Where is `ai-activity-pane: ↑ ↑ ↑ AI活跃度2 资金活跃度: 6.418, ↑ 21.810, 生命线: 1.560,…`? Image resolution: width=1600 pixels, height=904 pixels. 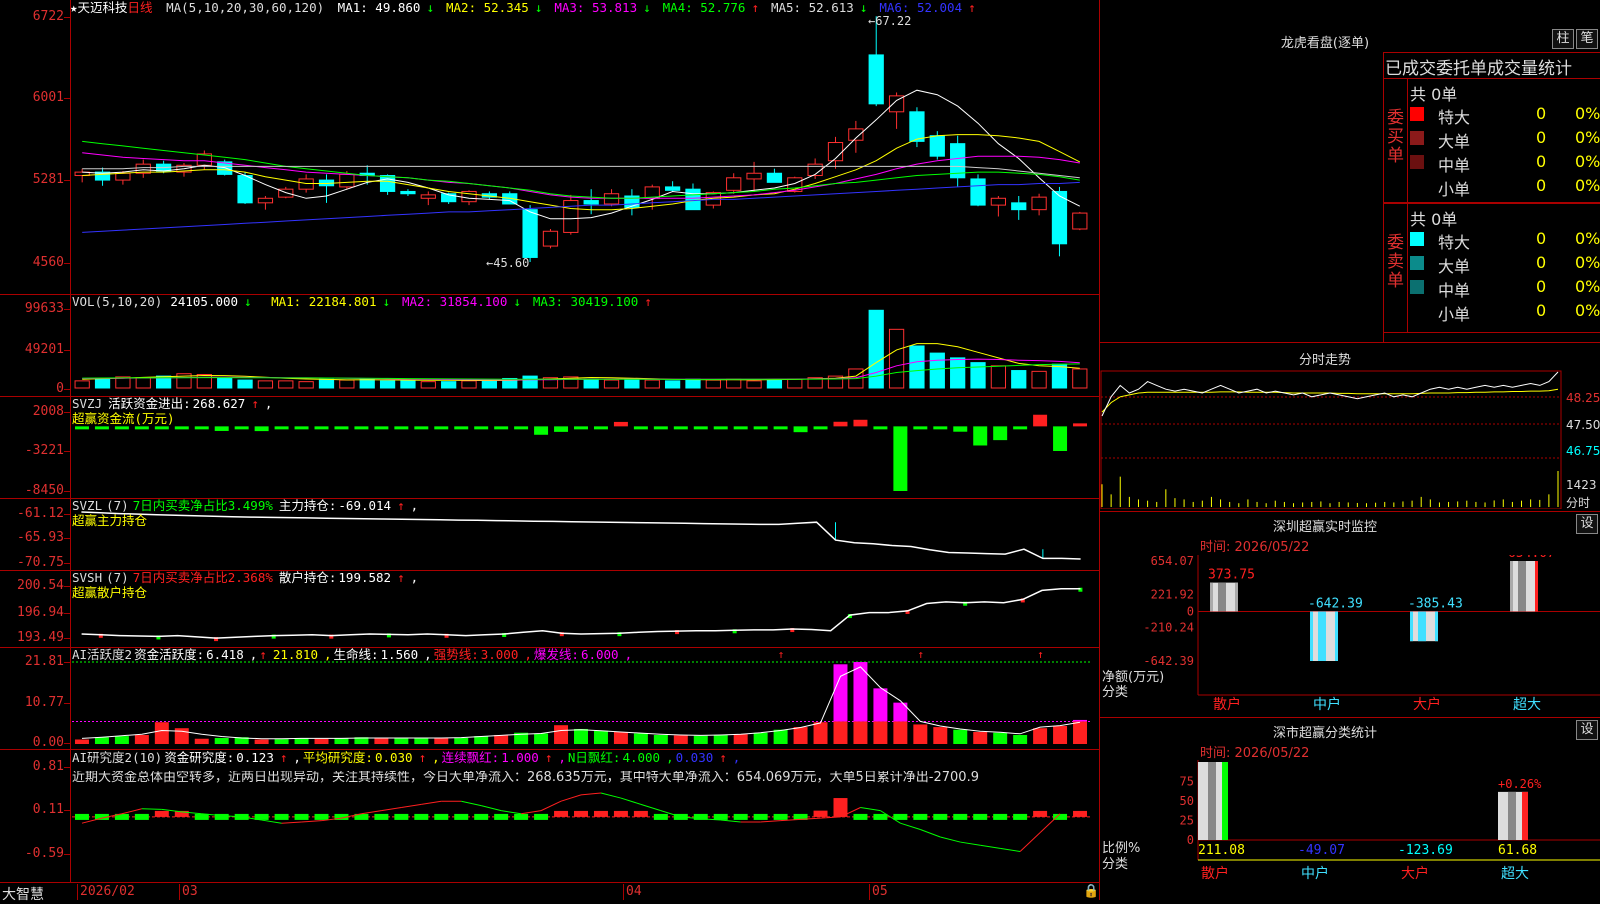 ai-activity-pane: ↑ ↑ ↑ AI活跃度2 资金活跃度: 6.418, ↑ 21.810, 生命线: 1.560,… is located at coordinates (550, 698).